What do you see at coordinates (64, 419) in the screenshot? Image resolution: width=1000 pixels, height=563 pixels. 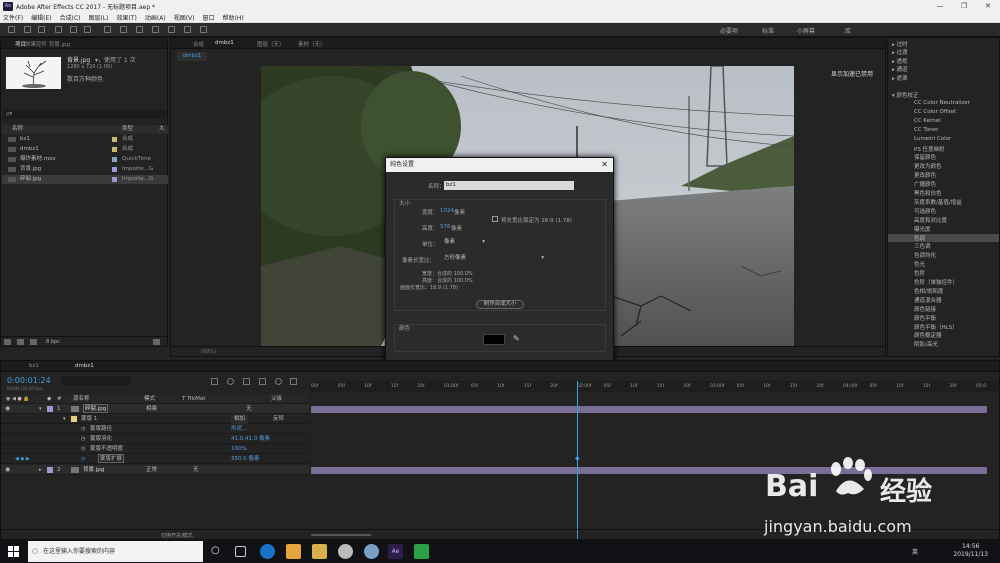 I see `mask-twirl-icon: ▾` at bounding box center [64, 419].